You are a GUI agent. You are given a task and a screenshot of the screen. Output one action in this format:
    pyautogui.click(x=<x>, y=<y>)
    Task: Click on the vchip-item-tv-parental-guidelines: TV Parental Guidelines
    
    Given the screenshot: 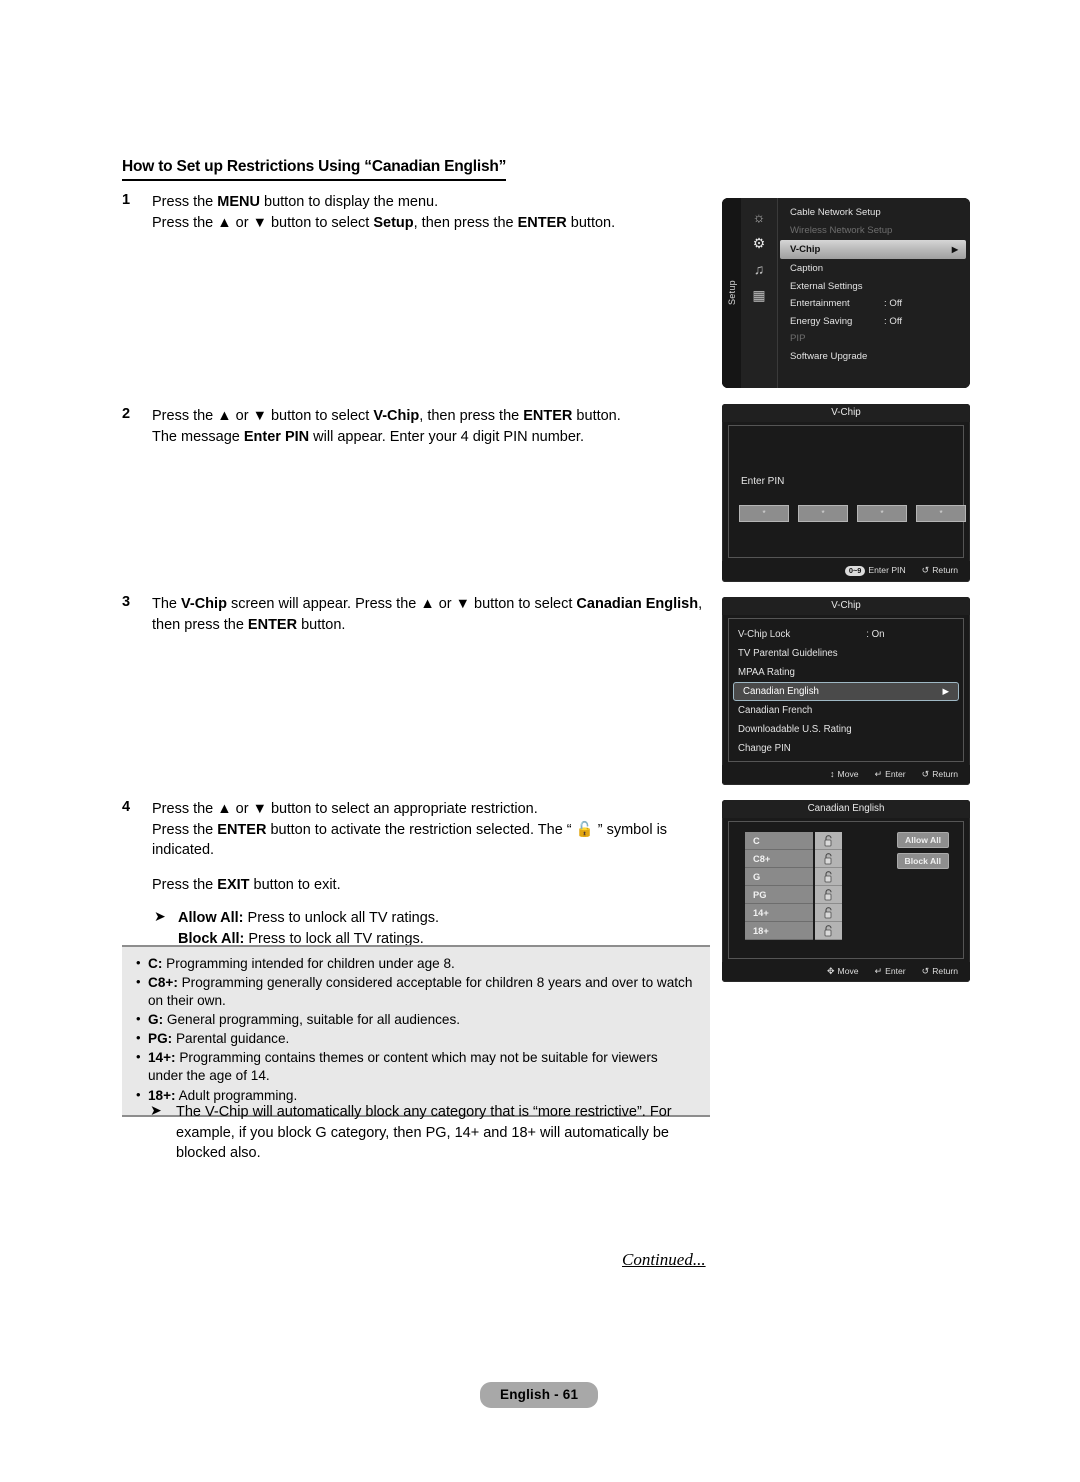 What is the action you would take?
    pyautogui.click(x=846, y=653)
    